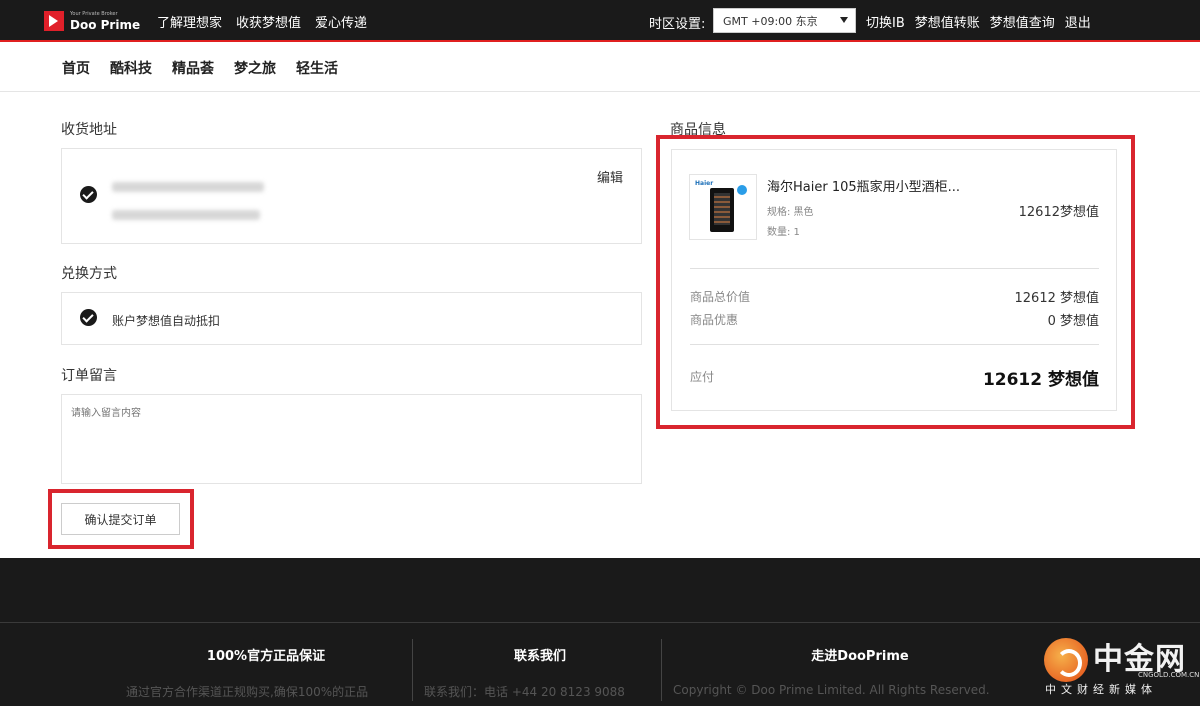  I want to click on doo-prime-logo: Your Private Broker Doo Prime, so click(92, 21).